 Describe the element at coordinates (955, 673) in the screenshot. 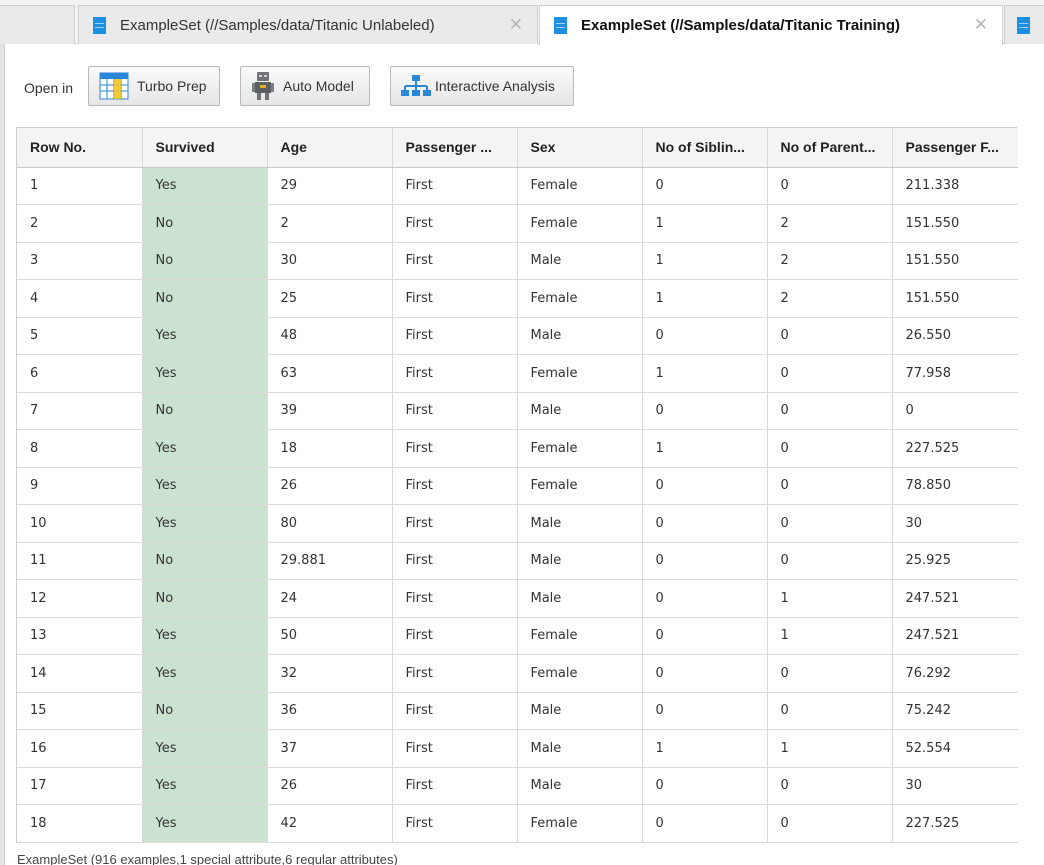

I see `cell-passenger-fare: 76.292` at that location.